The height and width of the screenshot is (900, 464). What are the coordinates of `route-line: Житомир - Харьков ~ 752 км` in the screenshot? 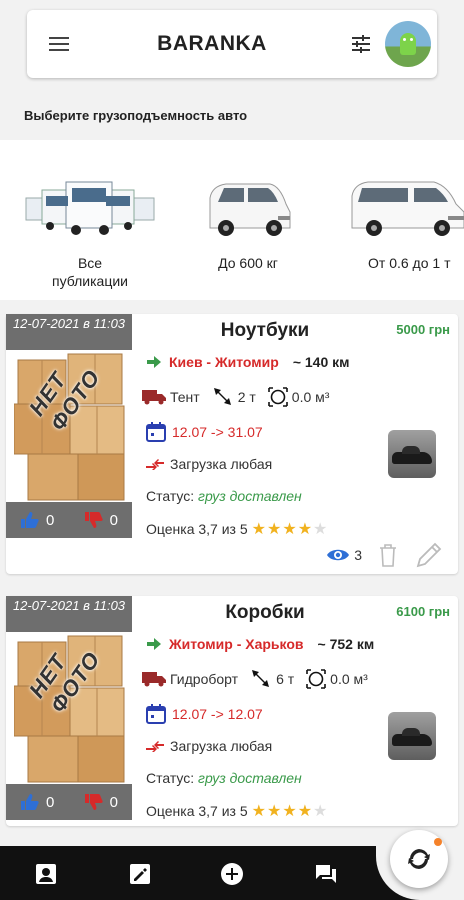 It's located at (260, 644).